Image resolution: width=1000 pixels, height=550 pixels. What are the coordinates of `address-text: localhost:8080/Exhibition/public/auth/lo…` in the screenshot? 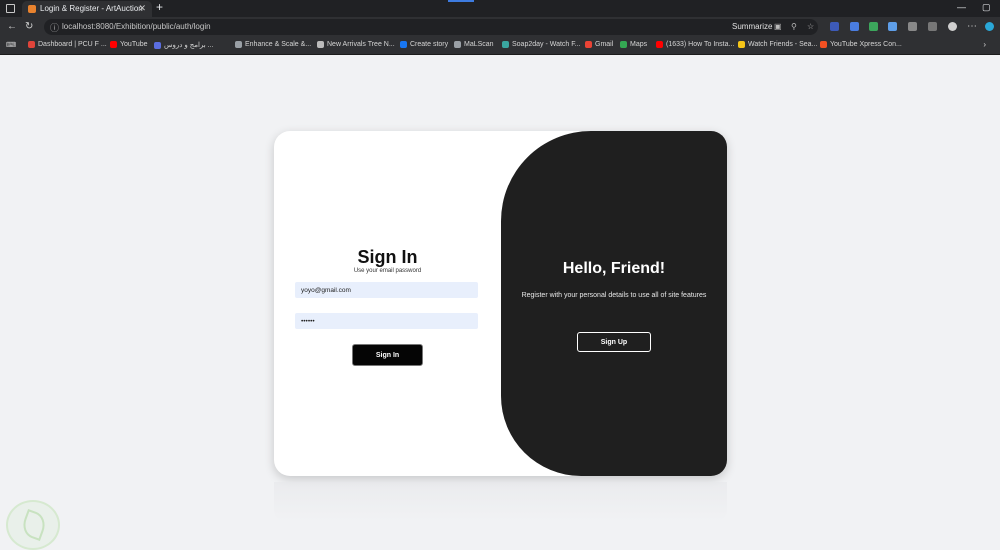 It's located at (136, 26).